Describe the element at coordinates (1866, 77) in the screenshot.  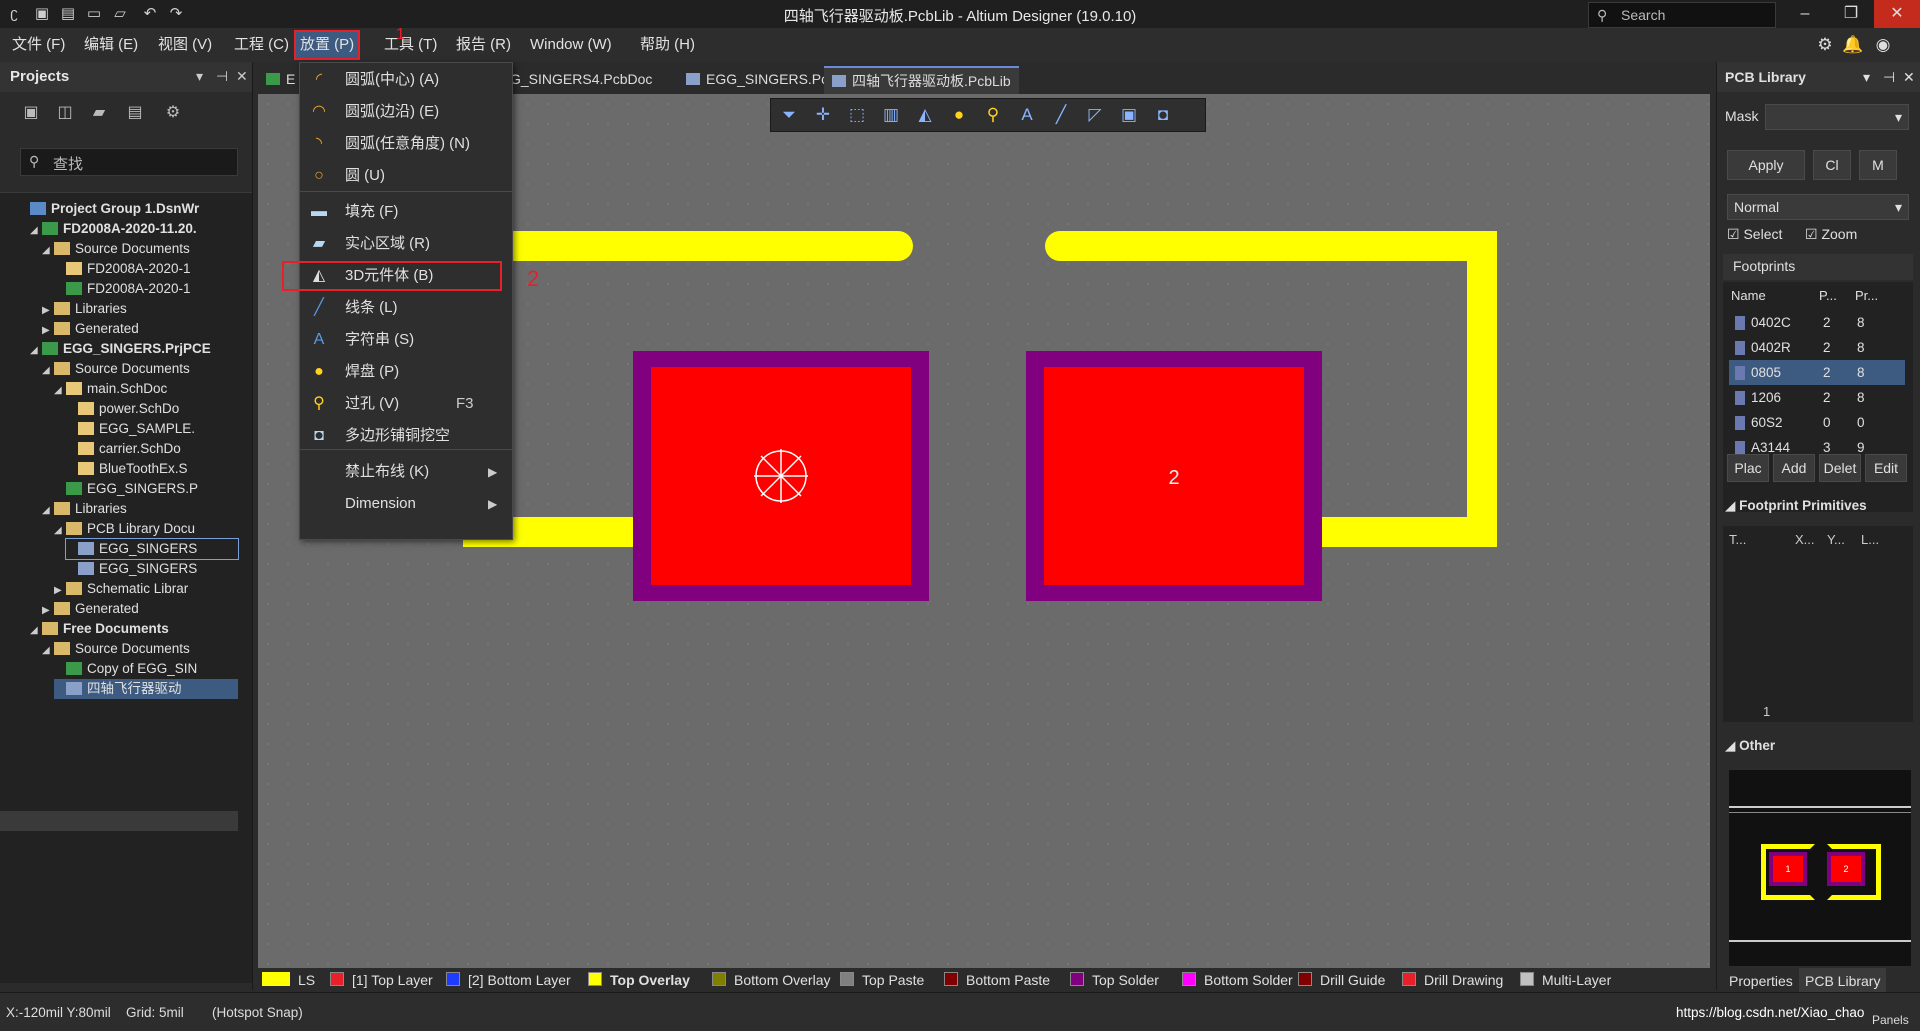
I see `panel-menu-icon: ▾` at that location.